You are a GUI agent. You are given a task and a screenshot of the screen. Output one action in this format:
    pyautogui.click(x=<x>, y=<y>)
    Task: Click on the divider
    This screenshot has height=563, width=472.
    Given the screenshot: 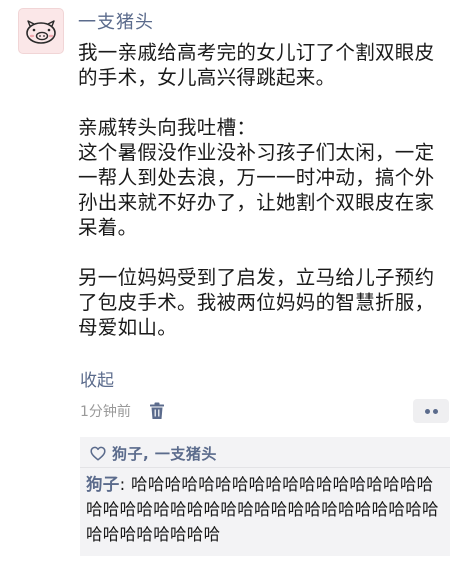 What is the action you would take?
    pyautogui.click(x=265, y=467)
    